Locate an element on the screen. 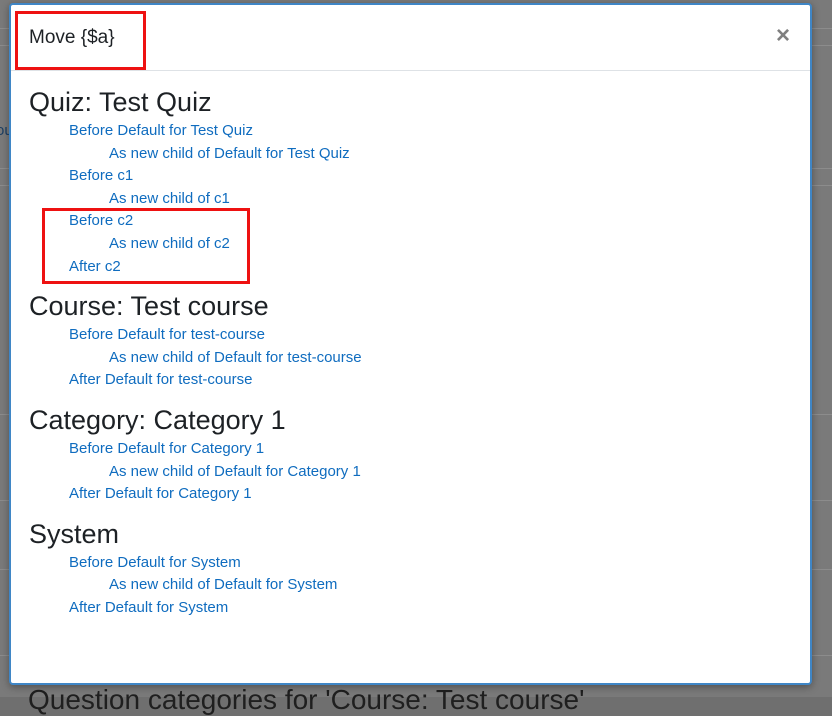  move-target-link: Before Default for Test Quiz is located at coordinates (161, 130).